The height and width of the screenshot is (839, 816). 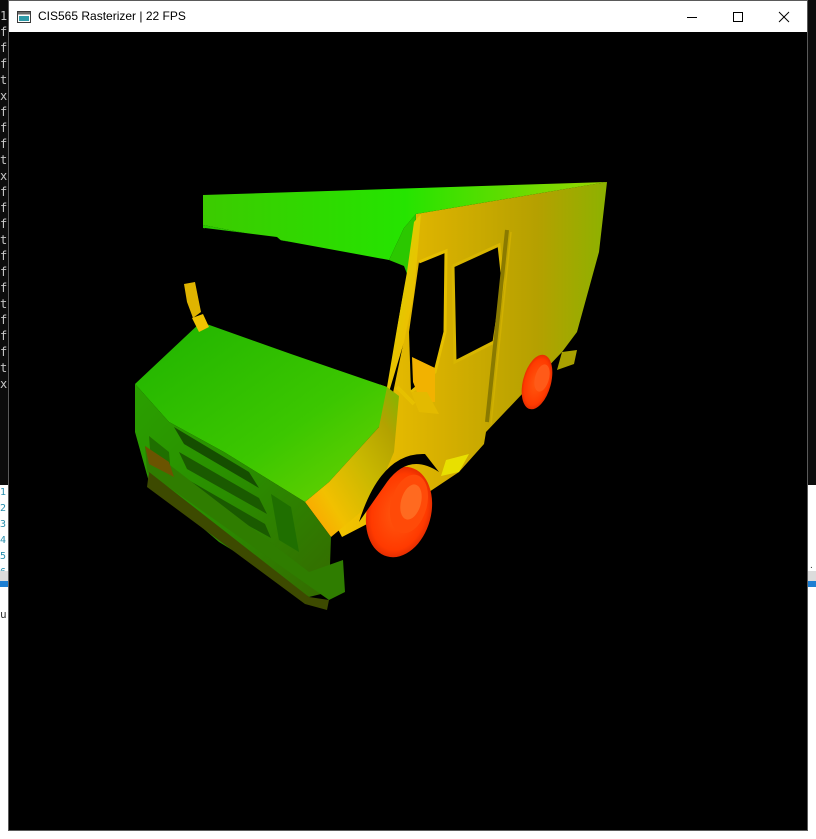 I want to click on close-button, so click(x=784, y=16).